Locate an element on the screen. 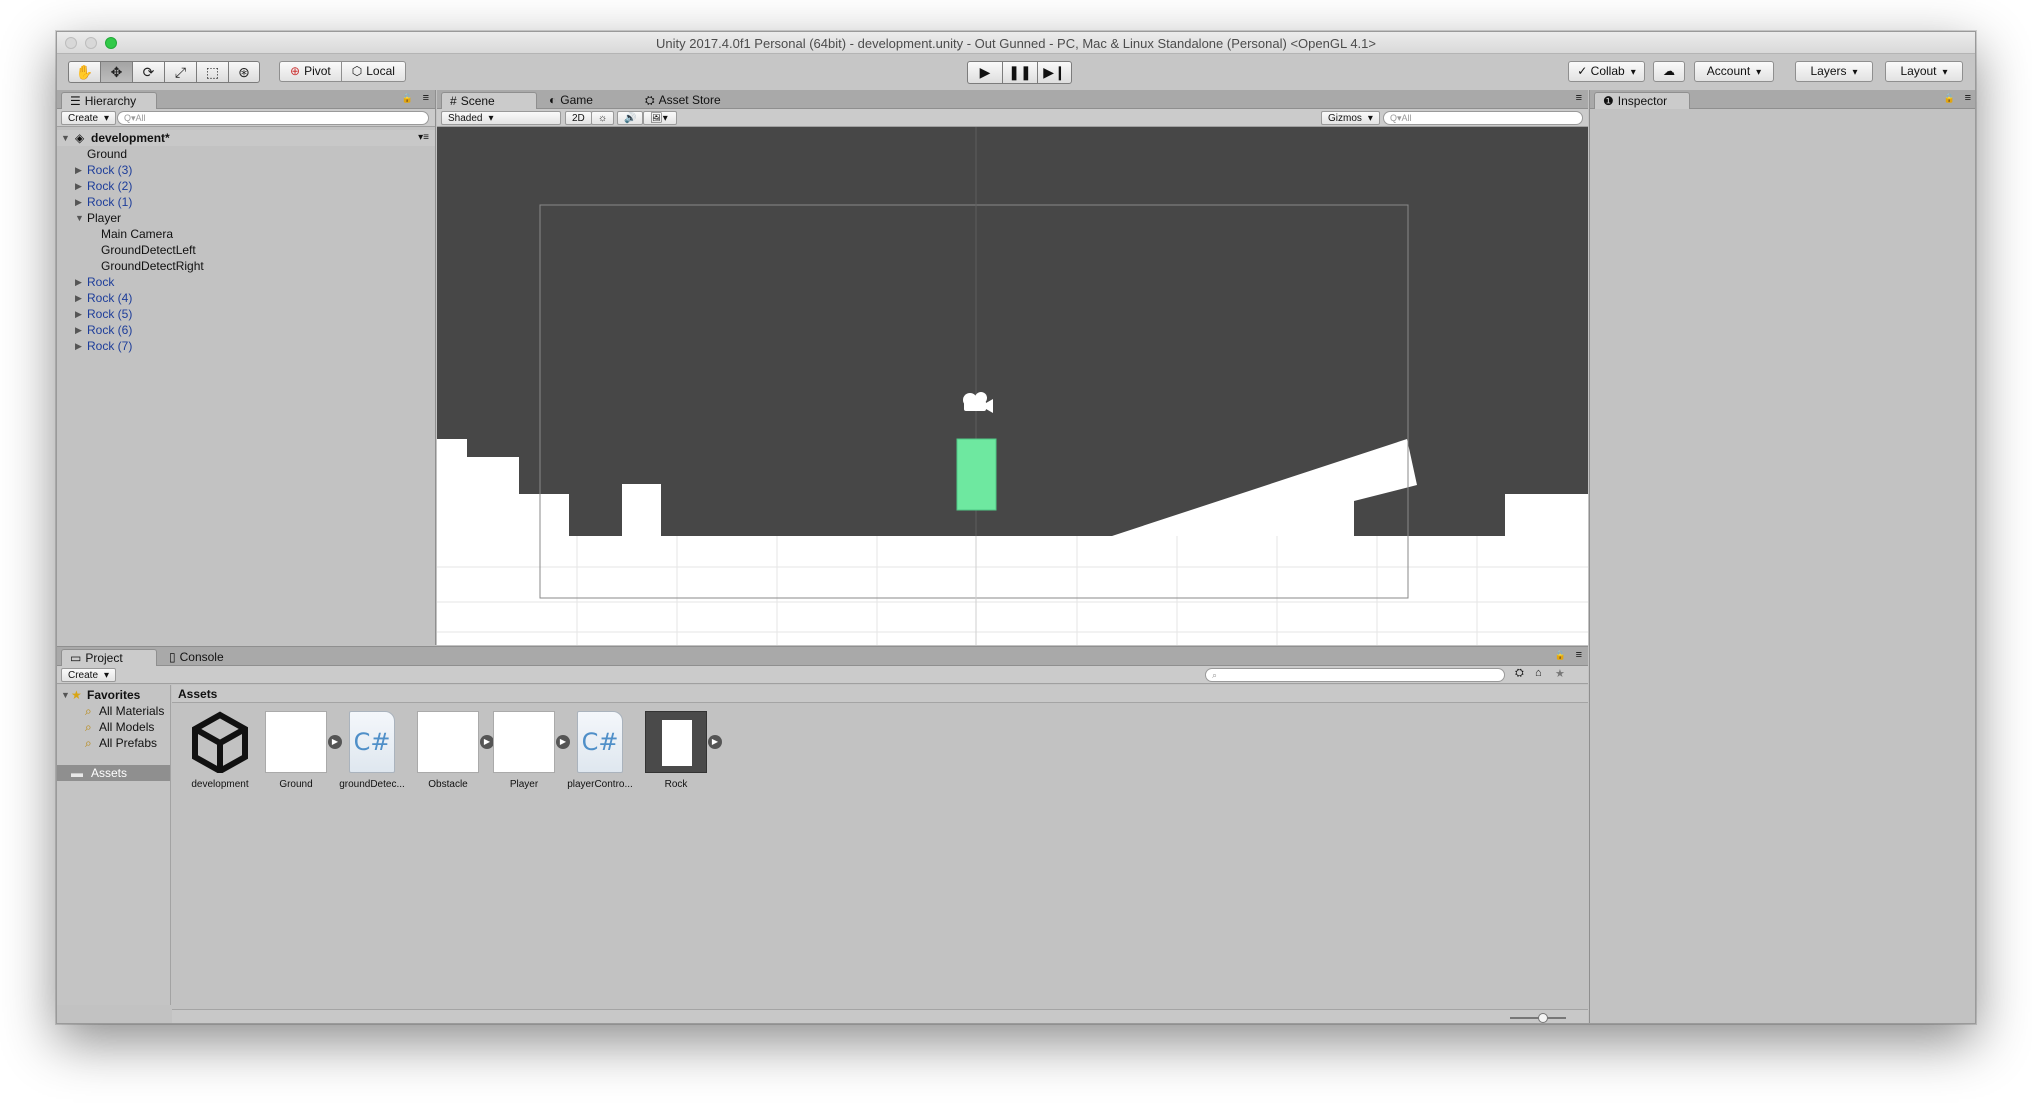  fav-all-materials: ⌕ All Materials is located at coordinates (113, 711).